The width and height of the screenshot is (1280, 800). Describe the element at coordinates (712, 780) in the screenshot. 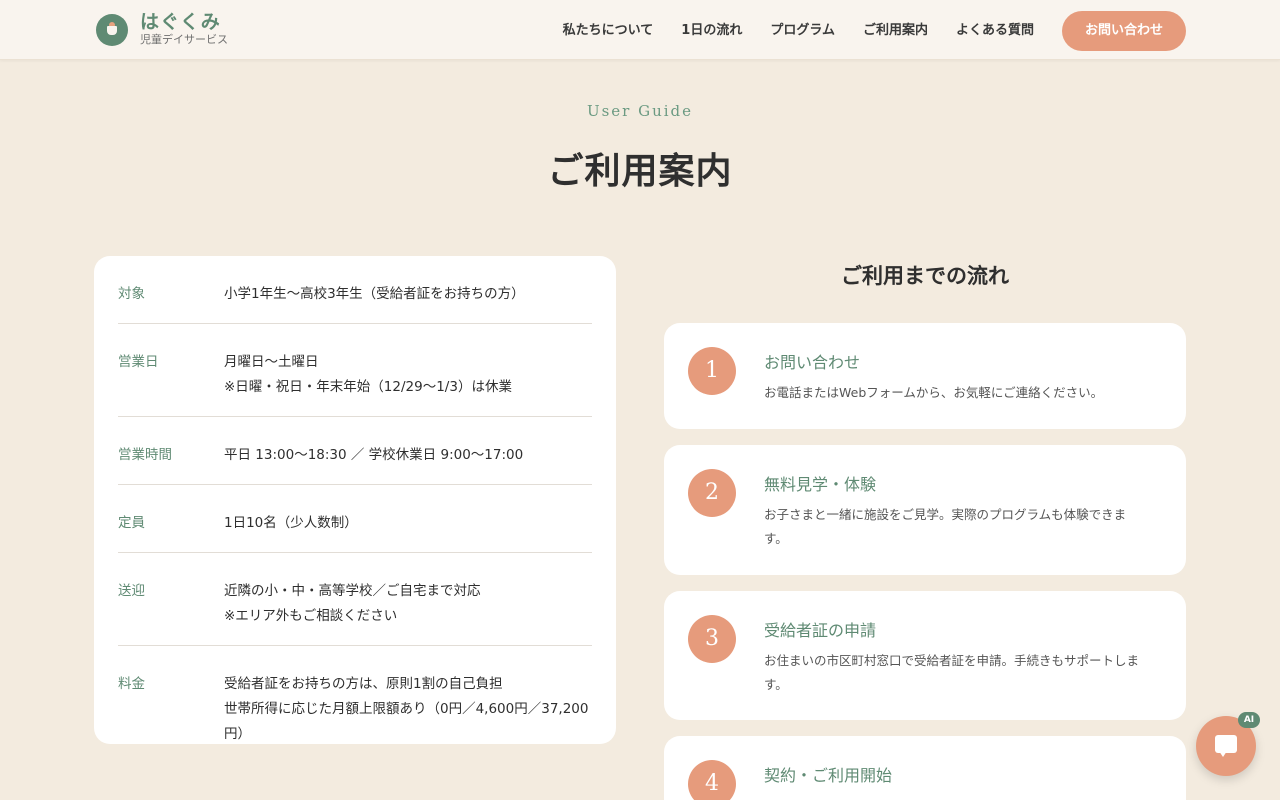

I see `step-number: 4` at that location.